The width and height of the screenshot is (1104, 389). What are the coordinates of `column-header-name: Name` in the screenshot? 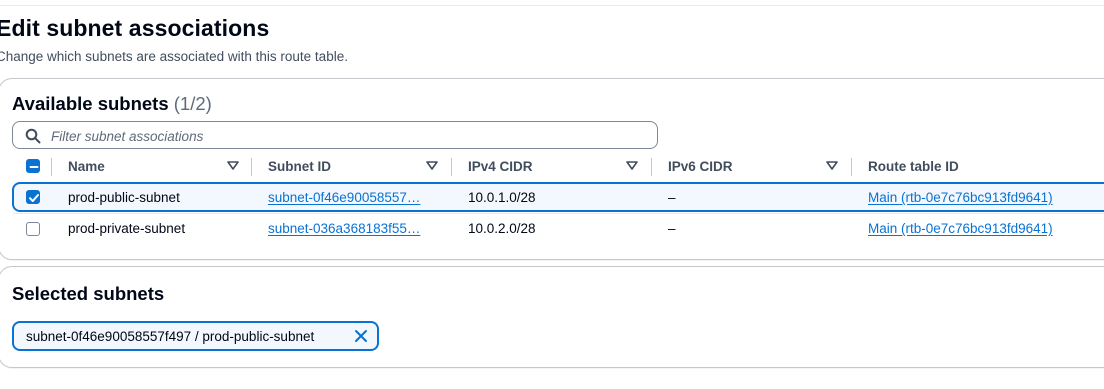 It's located at (86, 166).